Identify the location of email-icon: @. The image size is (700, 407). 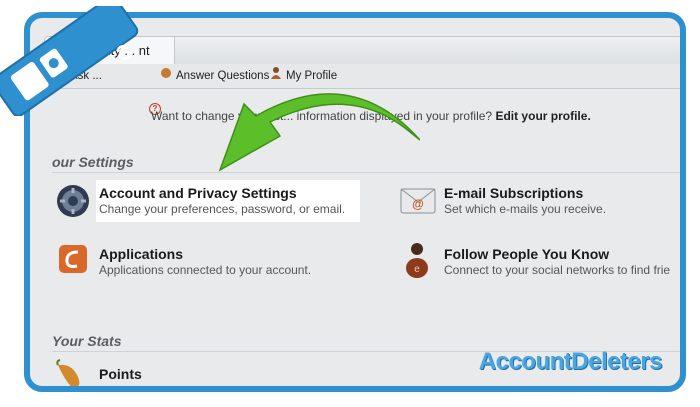
(418, 203).